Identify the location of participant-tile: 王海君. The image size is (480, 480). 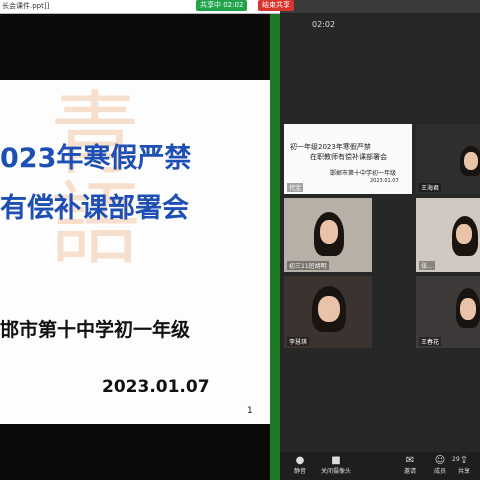
(448, 159).